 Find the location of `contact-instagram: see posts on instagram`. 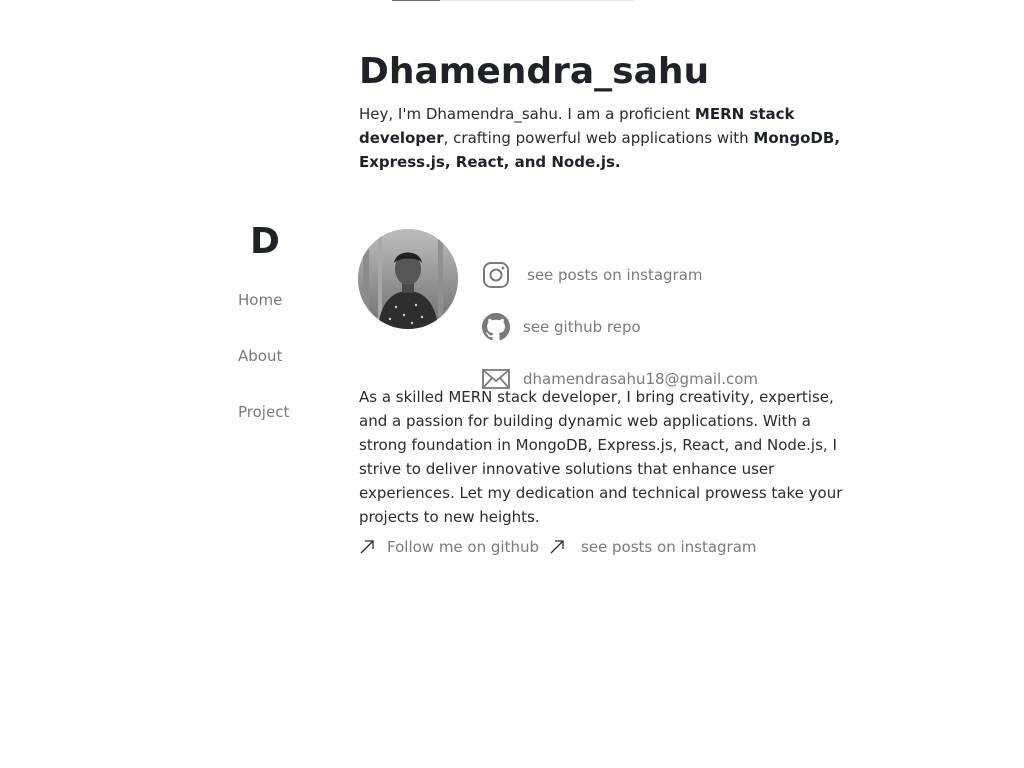

contact-instagram: see posts on instagram is located at coordinates (592, 275).